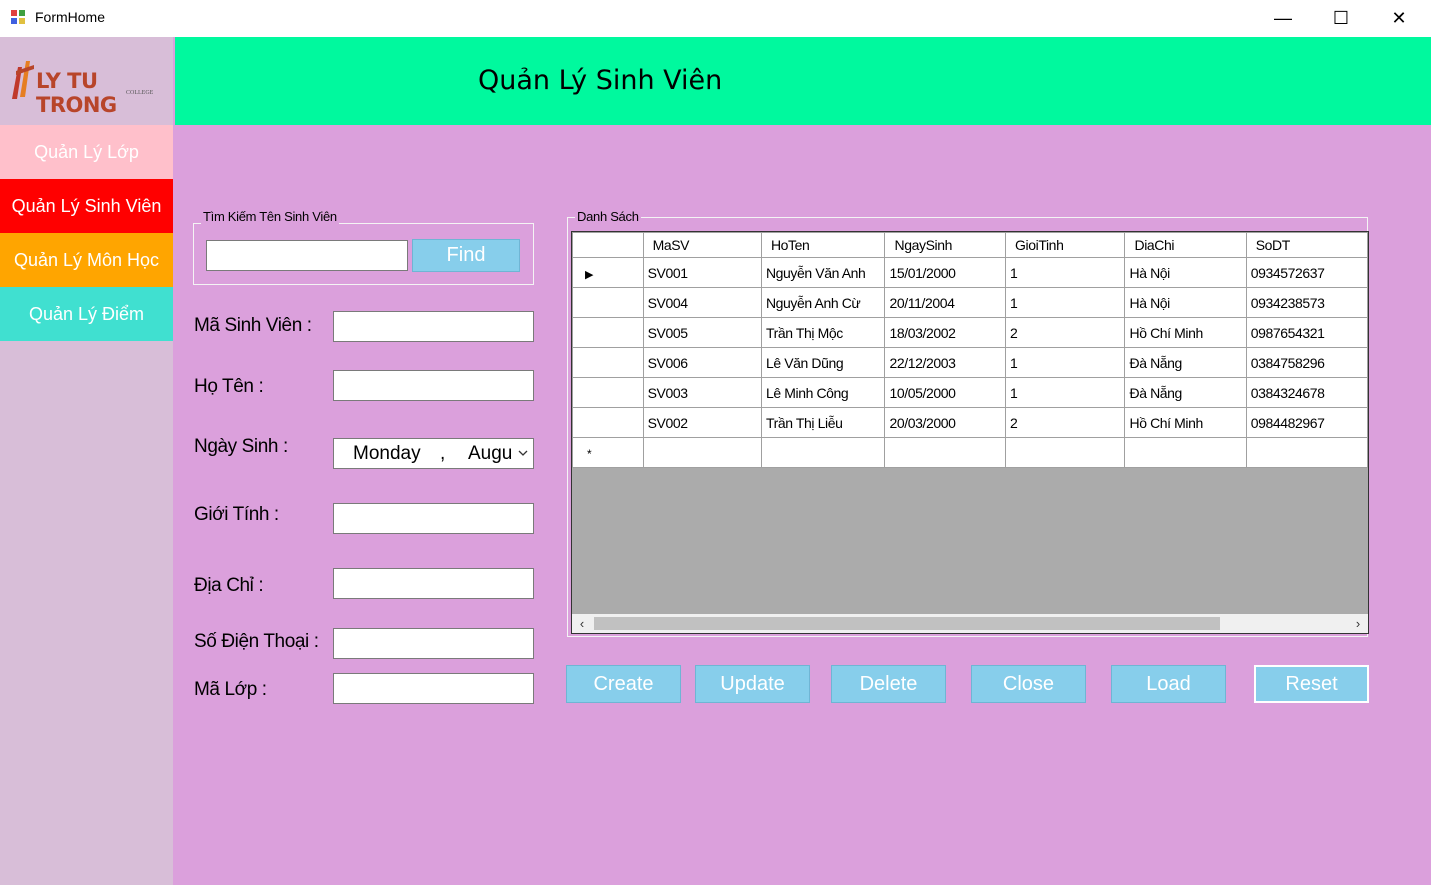  What do you see at coordinates (1306, 302) in the screenshot?
I see `table-cell: 0934238573` at bounding box center [1306, 302].